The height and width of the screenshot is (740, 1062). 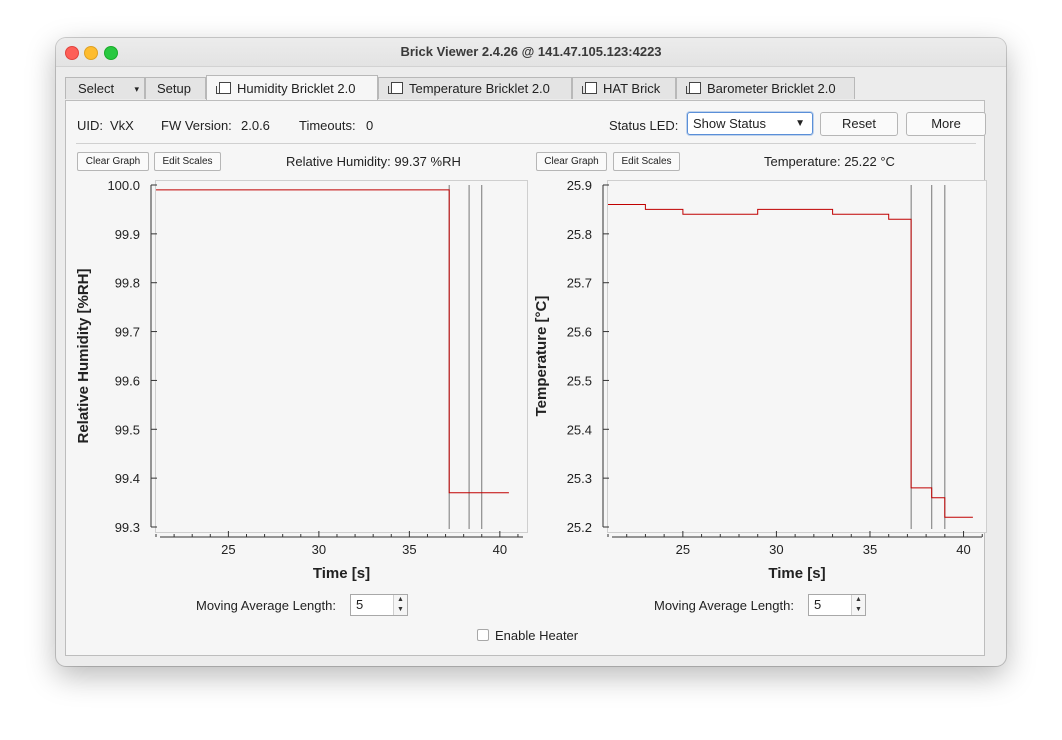 I want to click on temperature-x-tick-label: 35, so click(x=870, y=549).